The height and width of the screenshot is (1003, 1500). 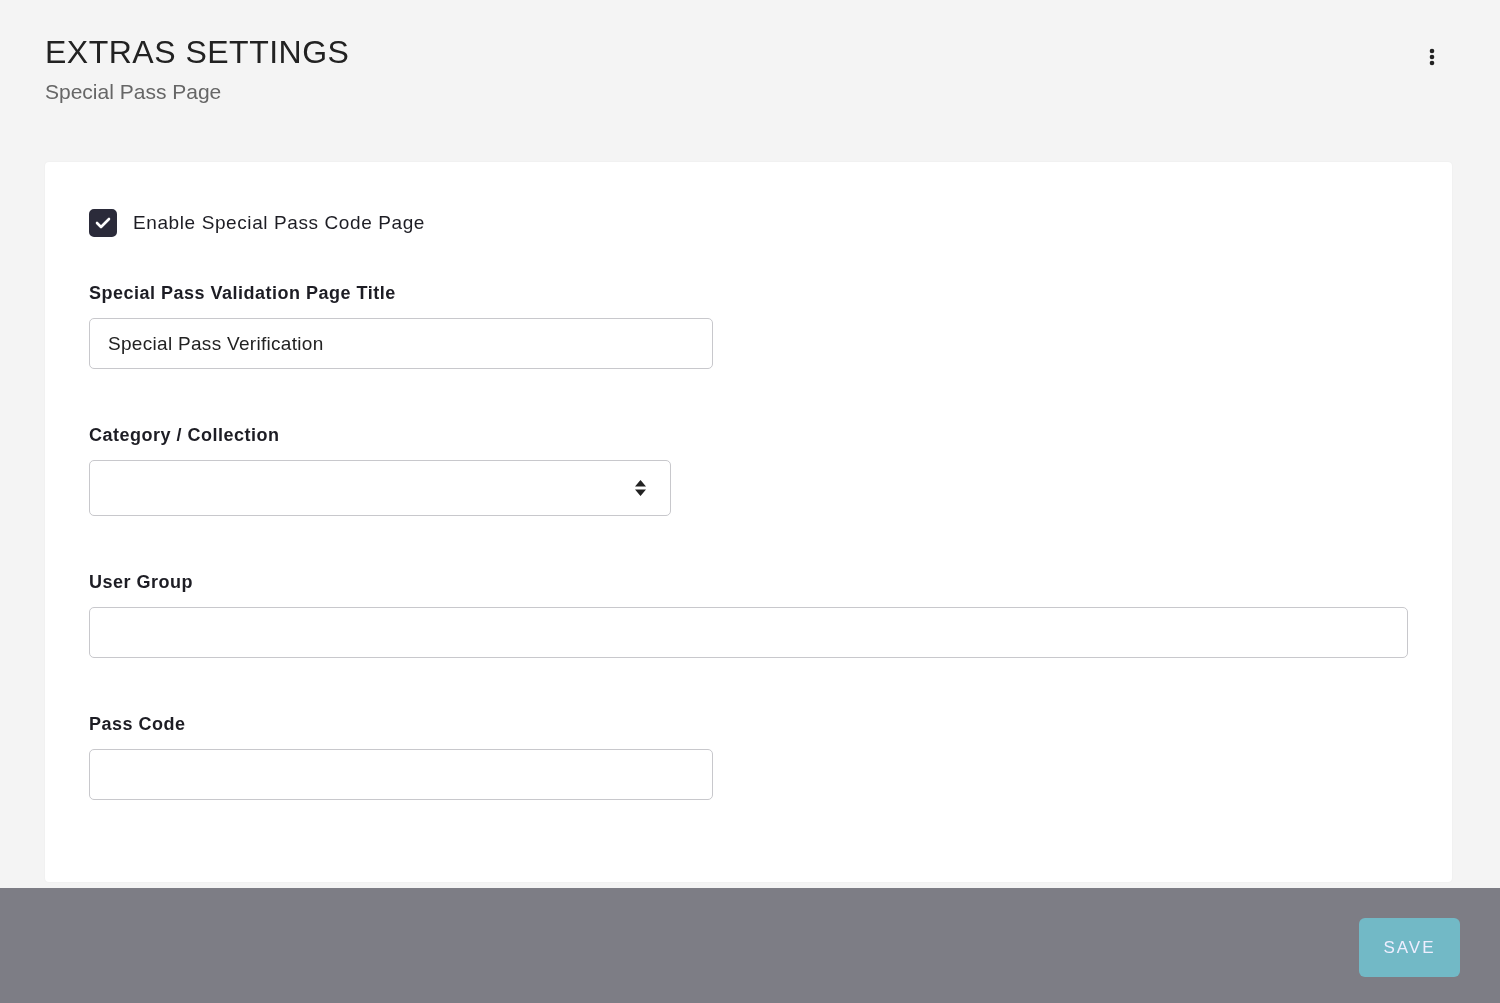 I want to click on checkbox-label: Enable Special Pass Code Page, so click(x=279, y=223).